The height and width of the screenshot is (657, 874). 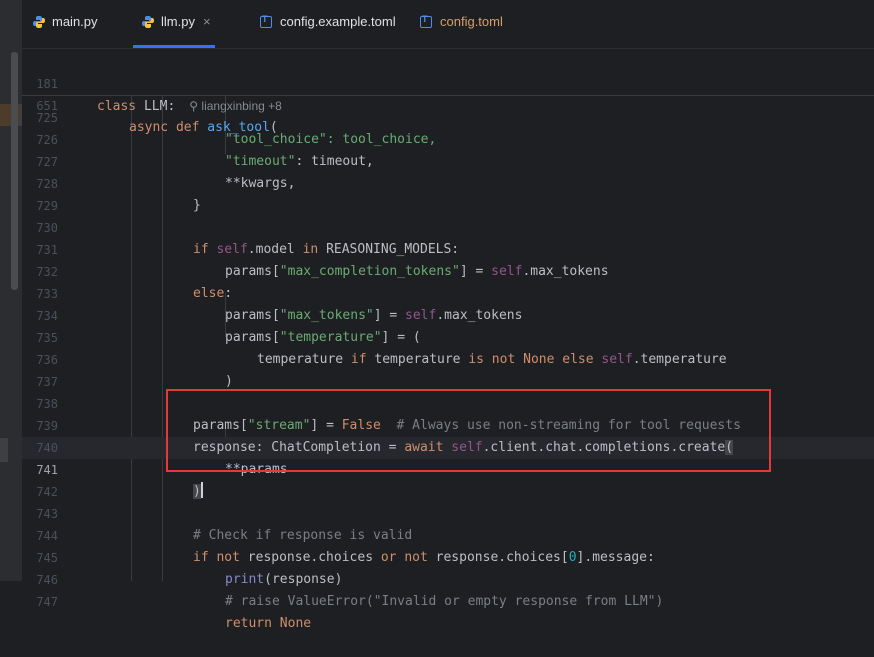 I want to click on keyword: class, so click(x=117, y=106).